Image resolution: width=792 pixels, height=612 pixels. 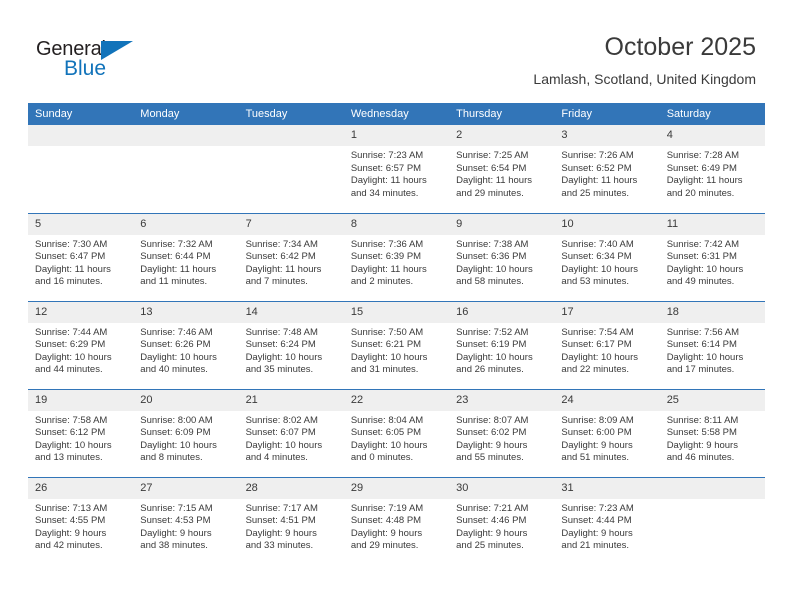 I want to click on day-number: 20, so click(x=186, y=400).